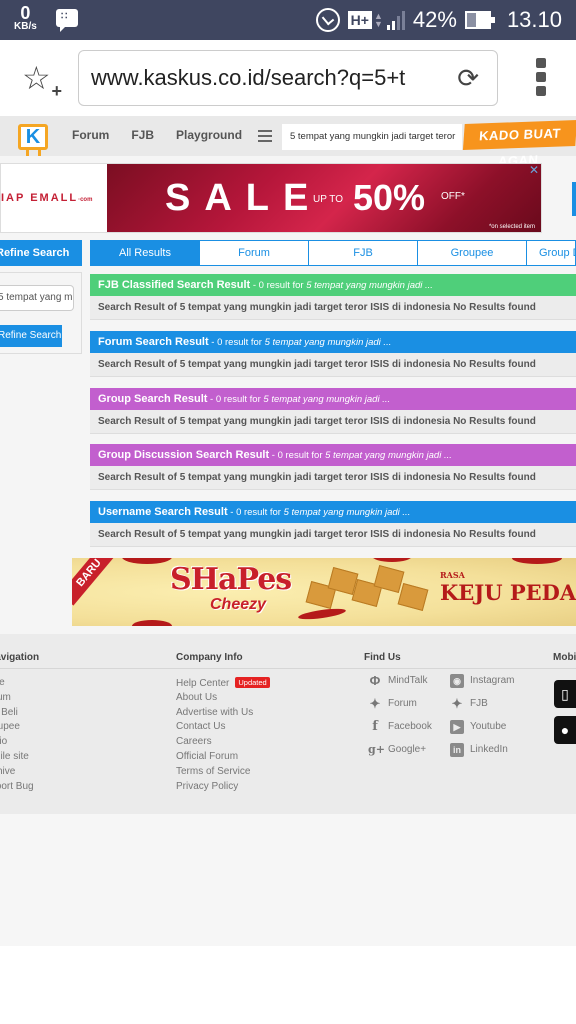  I want to click on social-instagram: ◉ Instagram, so click(491, 680).